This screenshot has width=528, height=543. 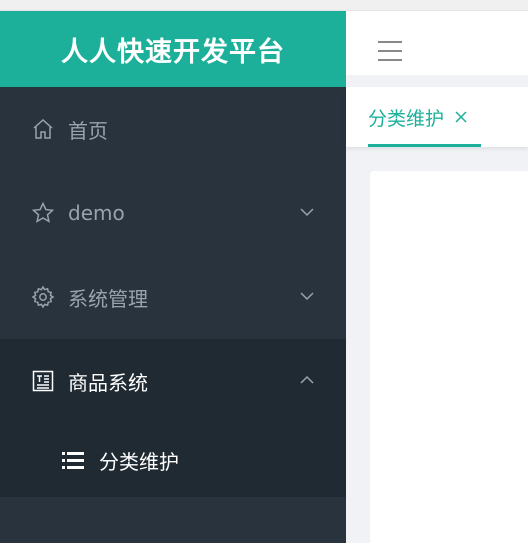 I want to click on tab-label: 分类维护, so click(x=406, y=118).